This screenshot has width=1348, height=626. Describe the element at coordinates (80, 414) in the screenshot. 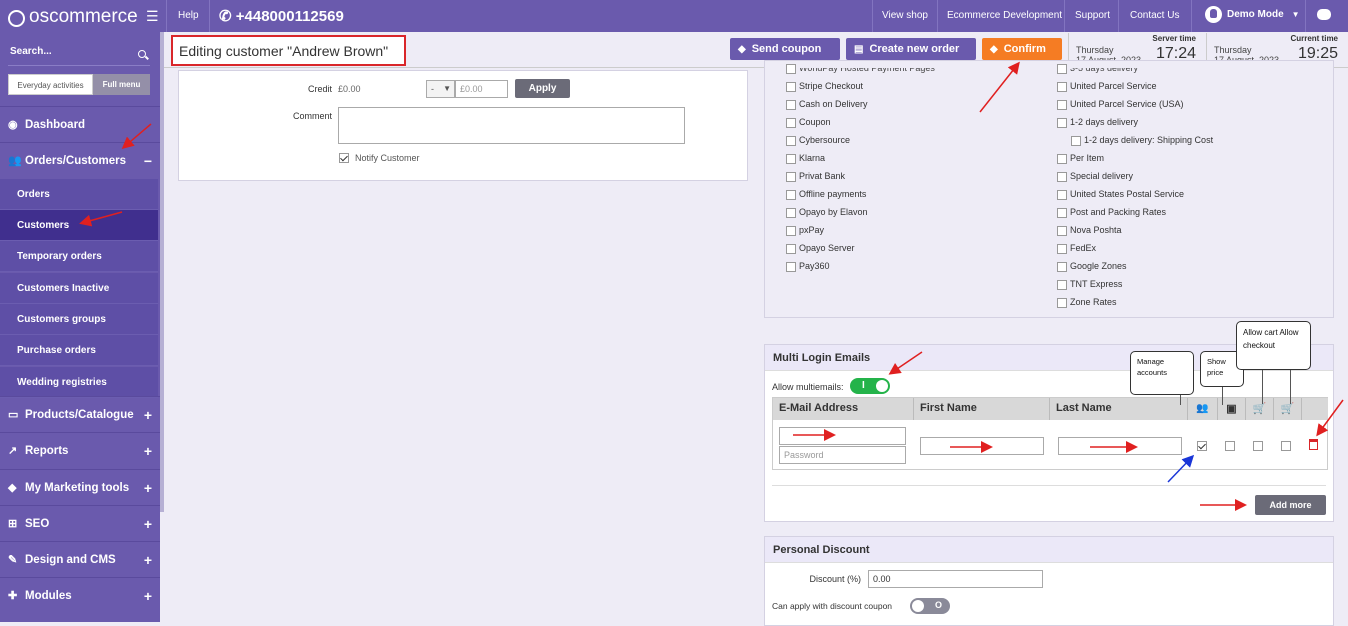

I see `sidebar-item-products-catalogue: ▭ Products/Catalogue +` at that location.